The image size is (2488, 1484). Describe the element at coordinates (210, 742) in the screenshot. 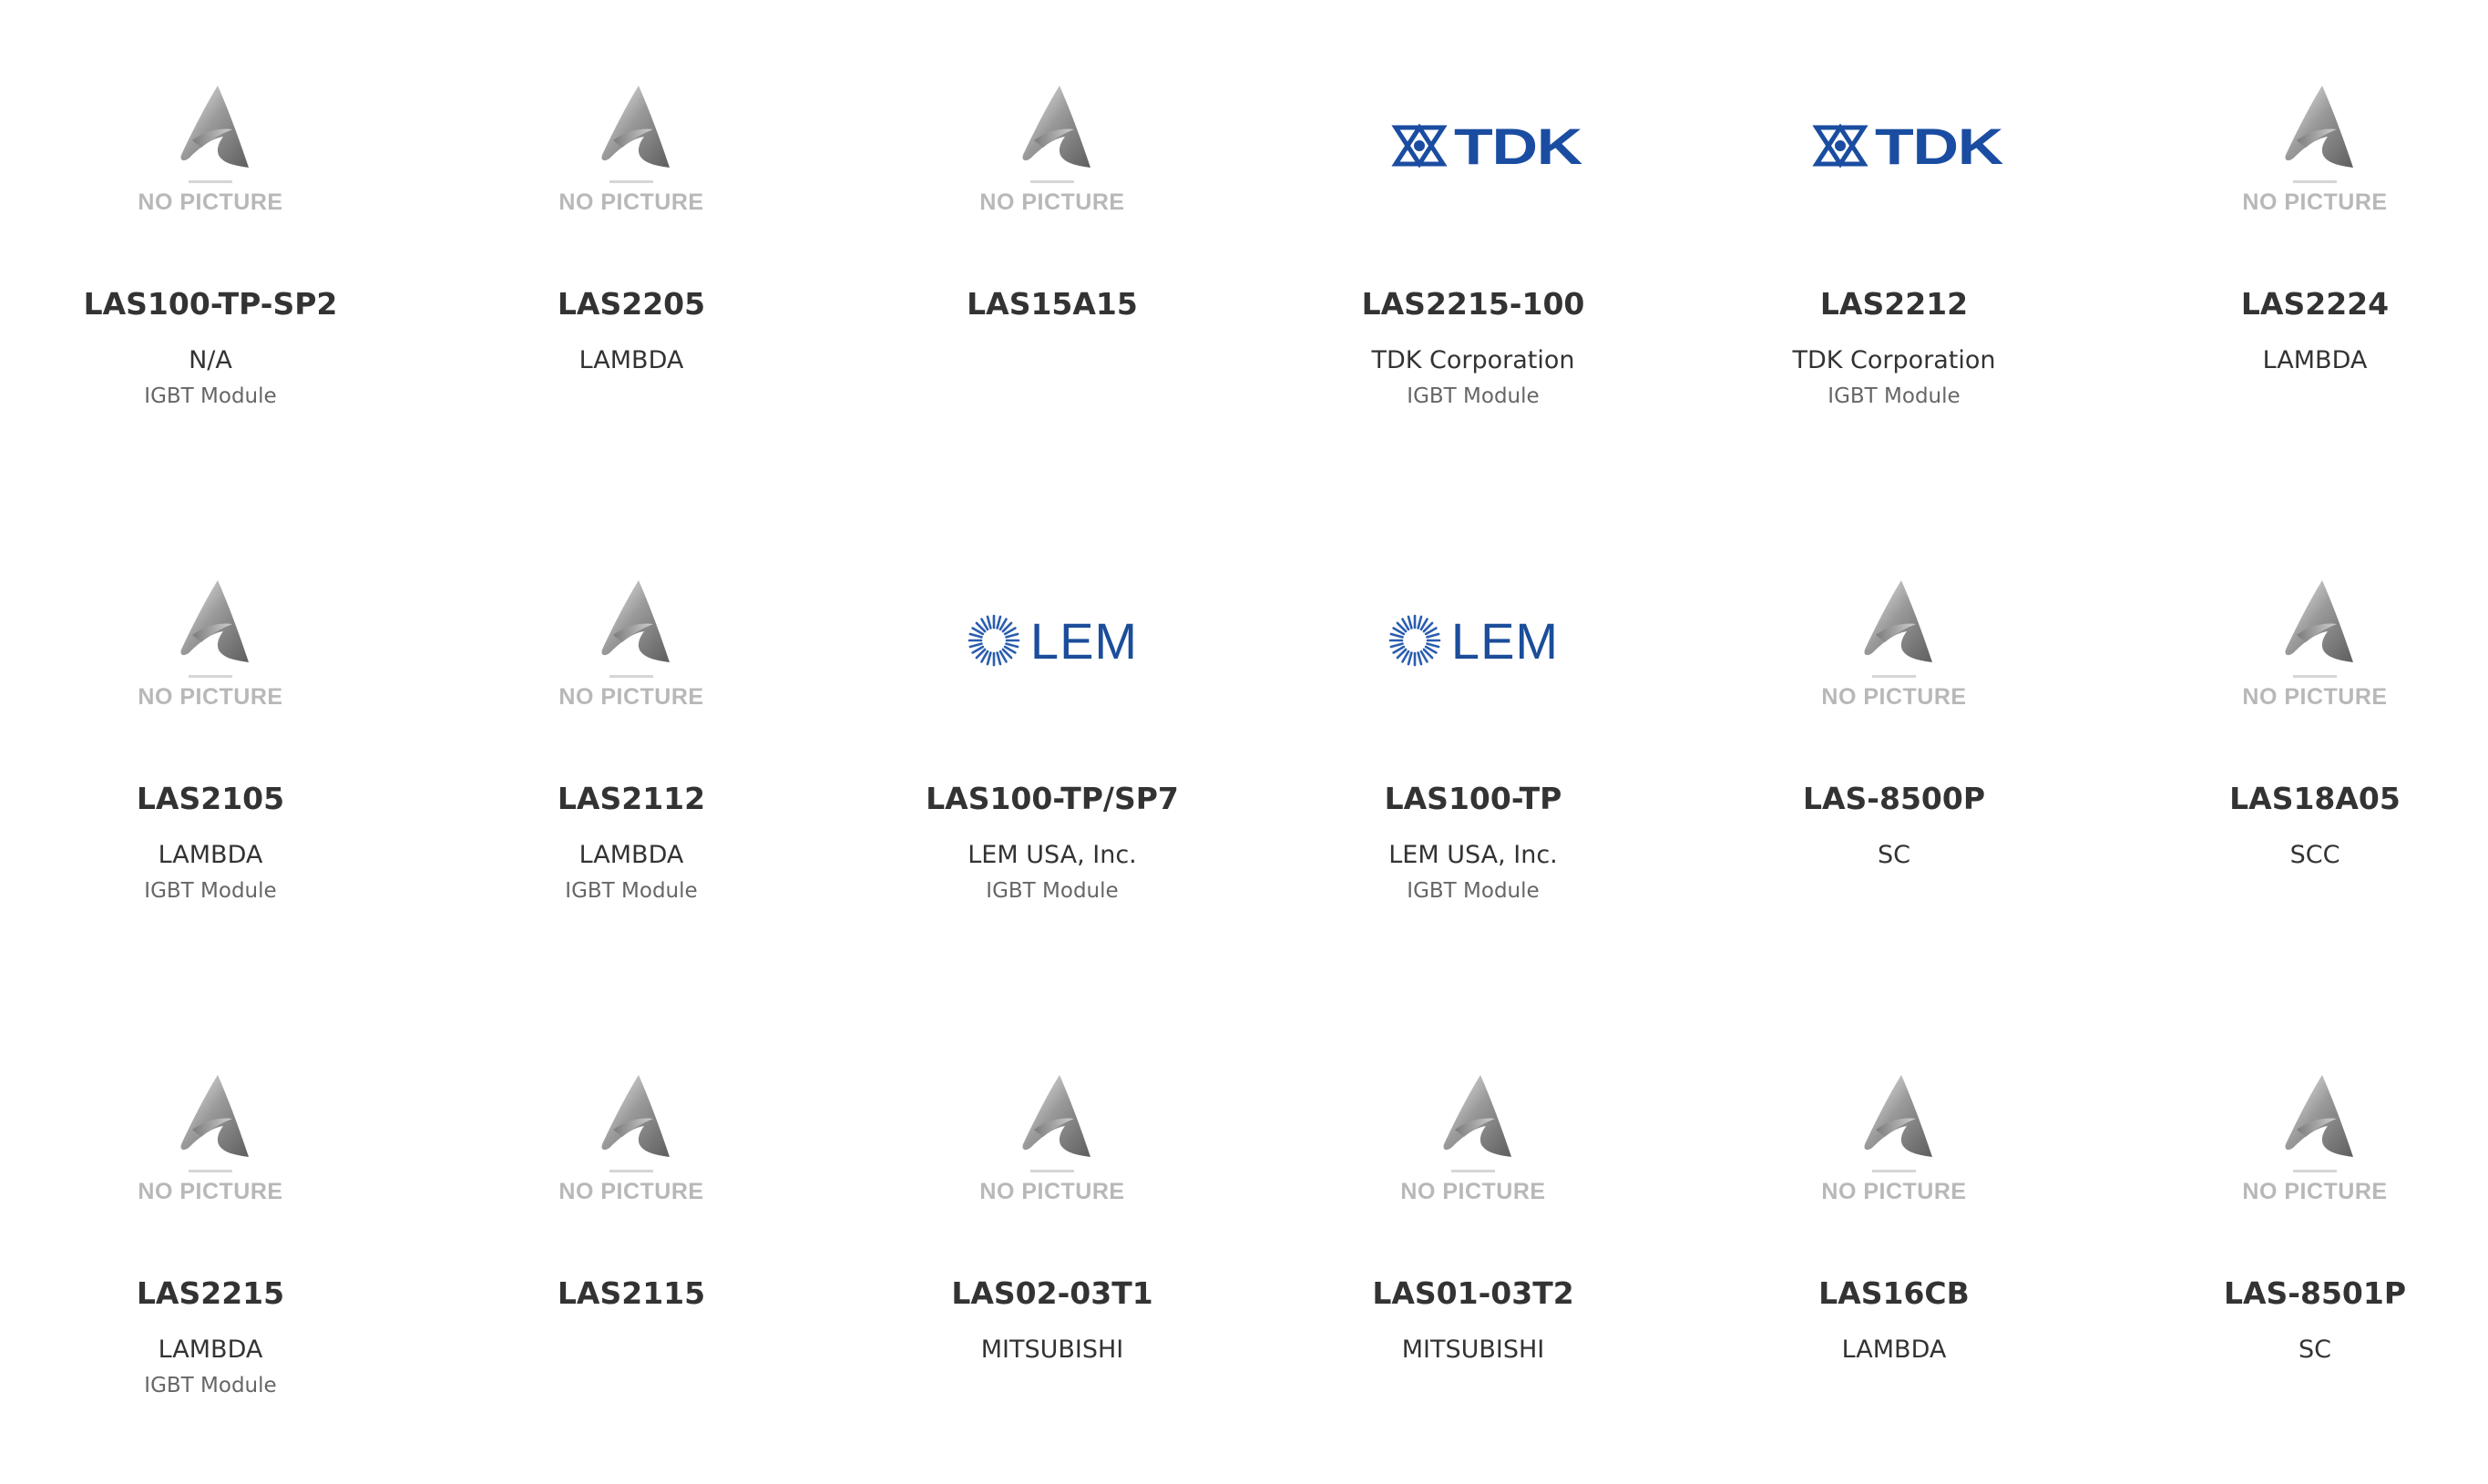

I see `product-card: NO PICTURE LAS2105 LAMBDA IGBT Module` at that location.